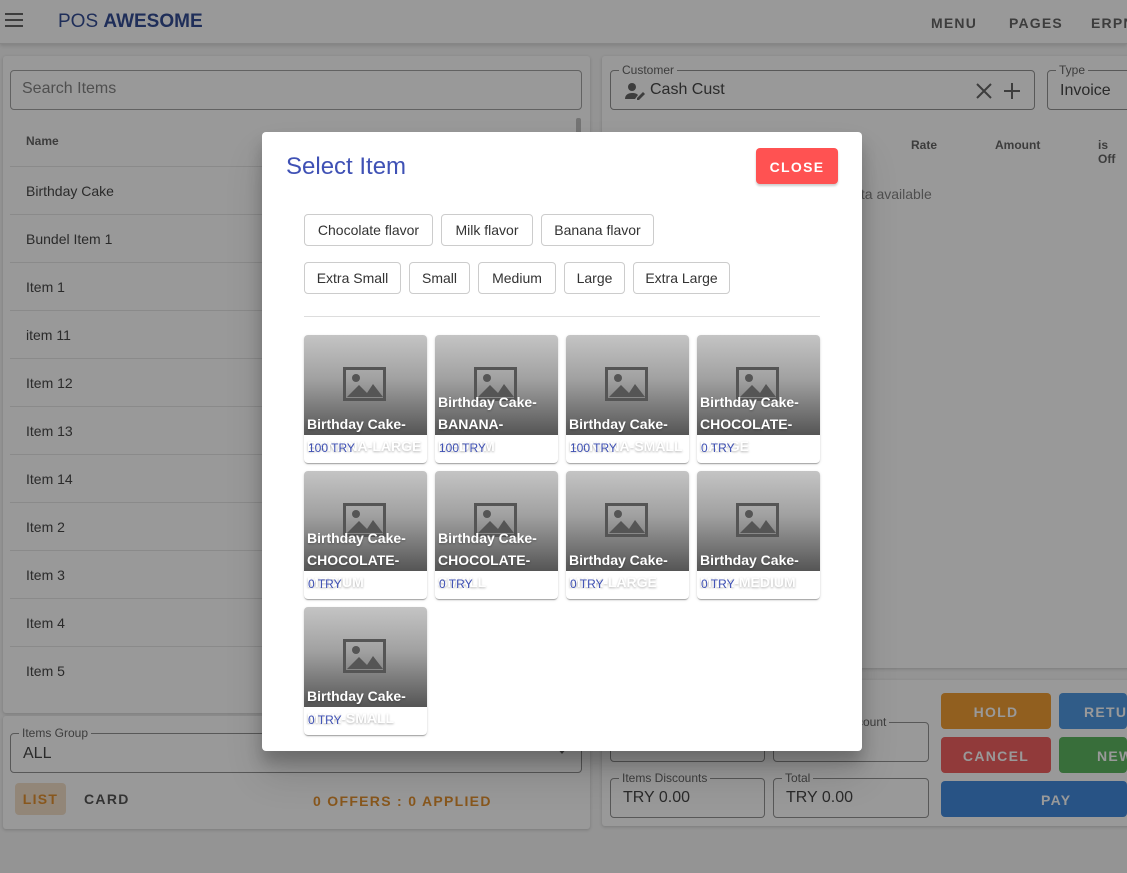 The width and height of the screenshot is (1127, 873). What do you see at coordinates (594, 278) in the screenshot?
I see `chip-large: Large` at bounding box center [594, 278].